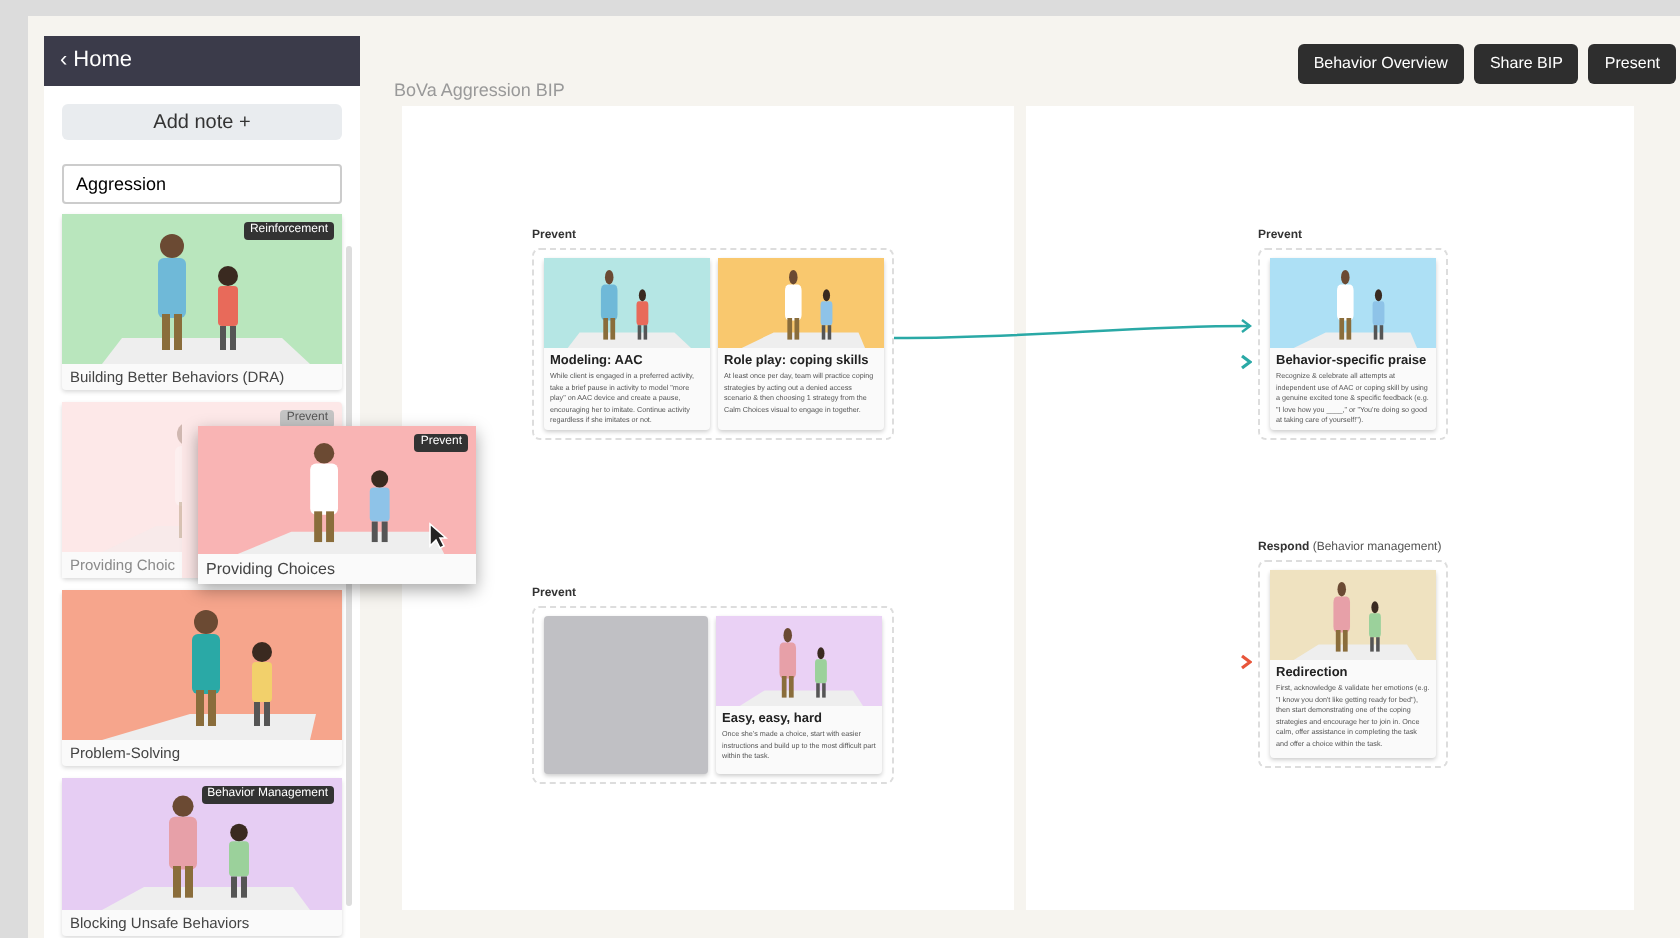 The height and width of the screenshot is (938, 1680). Describe the element at coordinates (479, 91) in the screenshot. I see `plan-title: BoVa Aggression BIP` at that location.